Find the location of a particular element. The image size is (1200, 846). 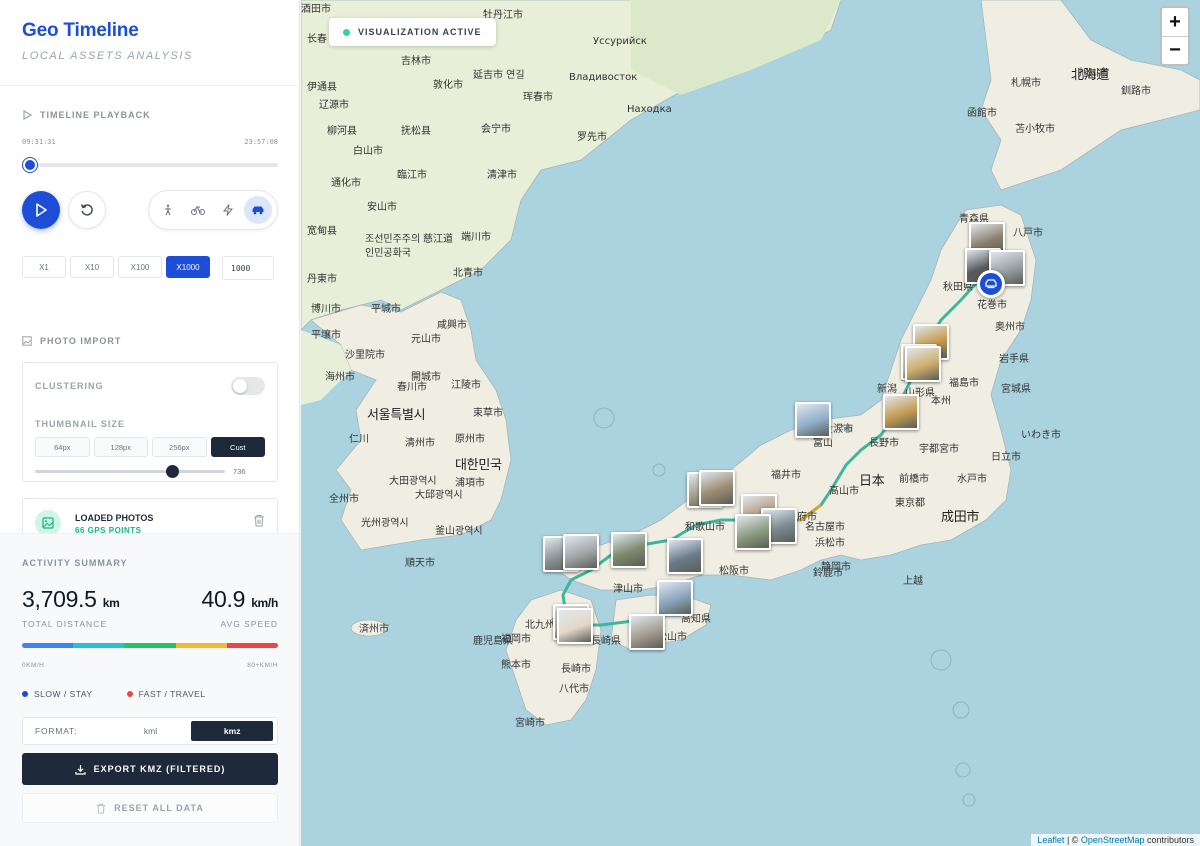

map-label: 束草市 is located at coordinates (488, 413).